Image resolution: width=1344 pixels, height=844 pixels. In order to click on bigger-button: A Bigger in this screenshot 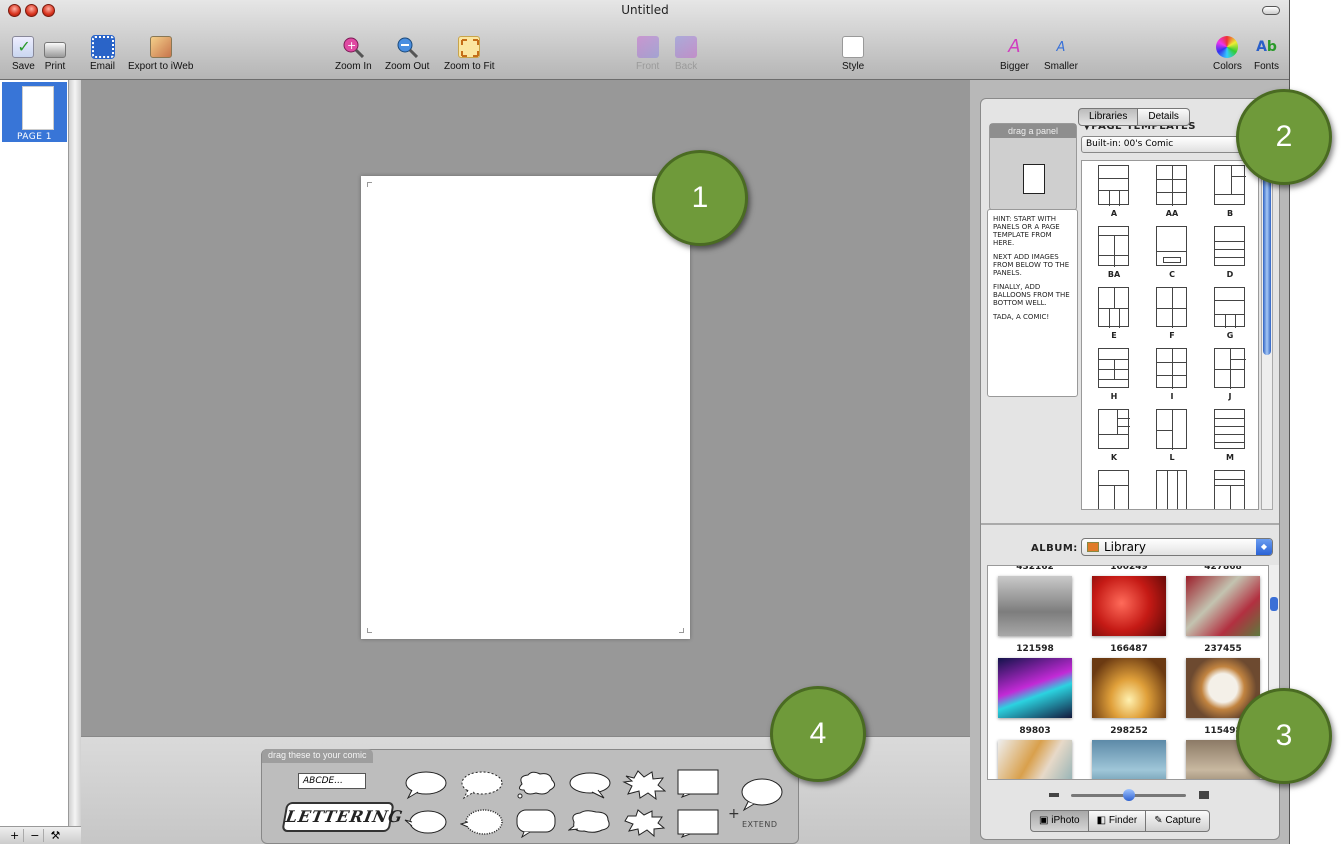, I will do `click(1014, 58)`.